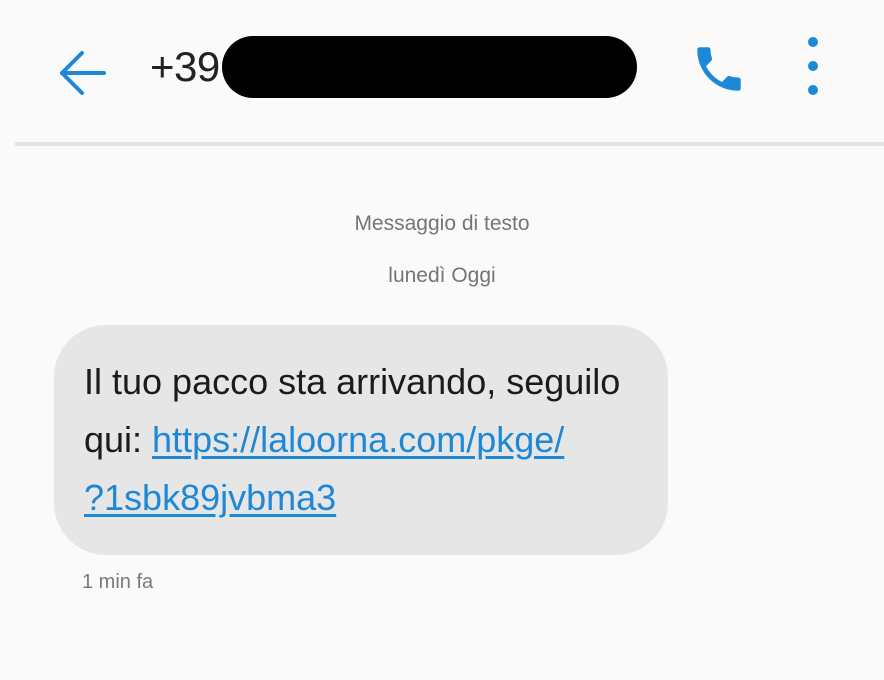 The image size is (884, 680). Describe the element at coordinates (358, 439) in the screenshot. I see `message-link-part-1: https://laloorna.com/pkge/` at that location.